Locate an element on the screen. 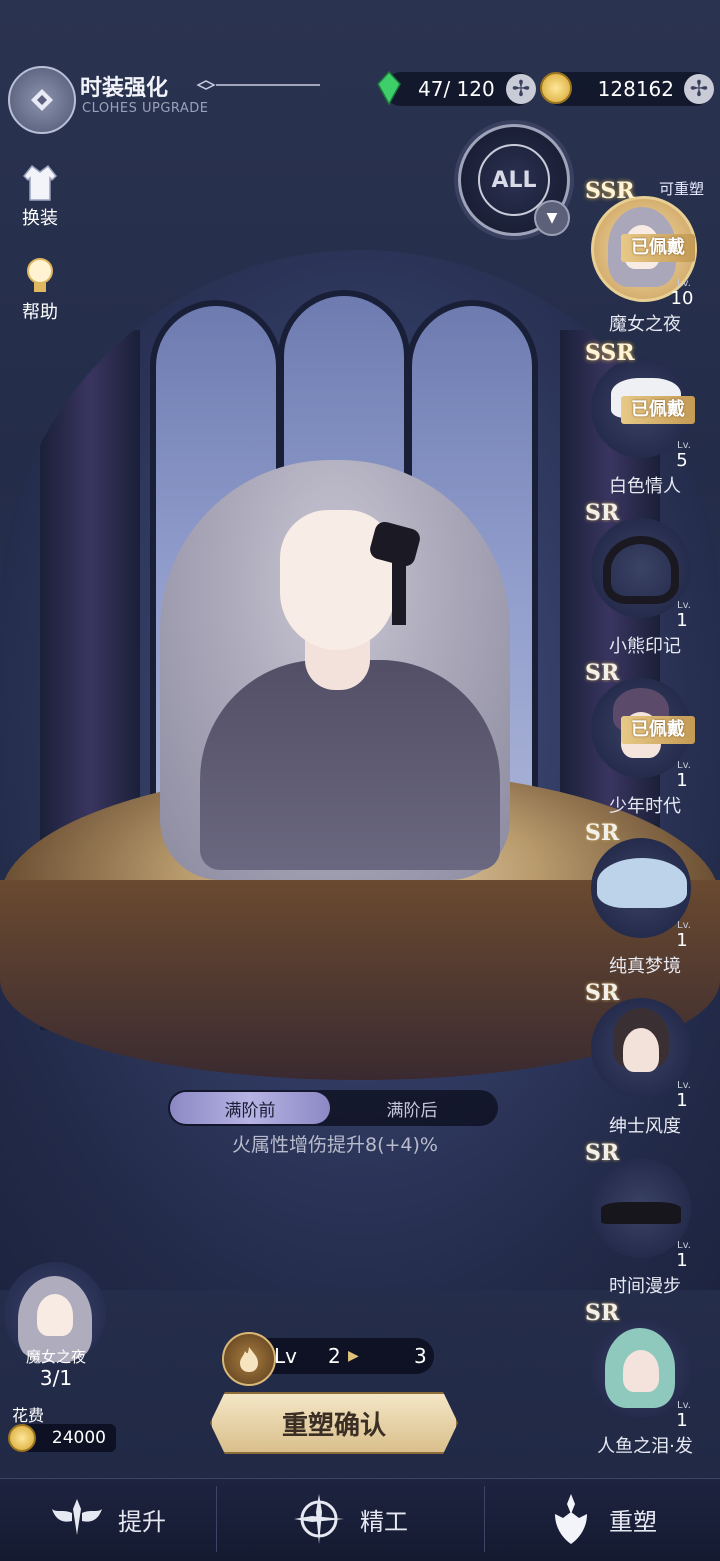  item-level: 5 is located at coordinates (682, 460).